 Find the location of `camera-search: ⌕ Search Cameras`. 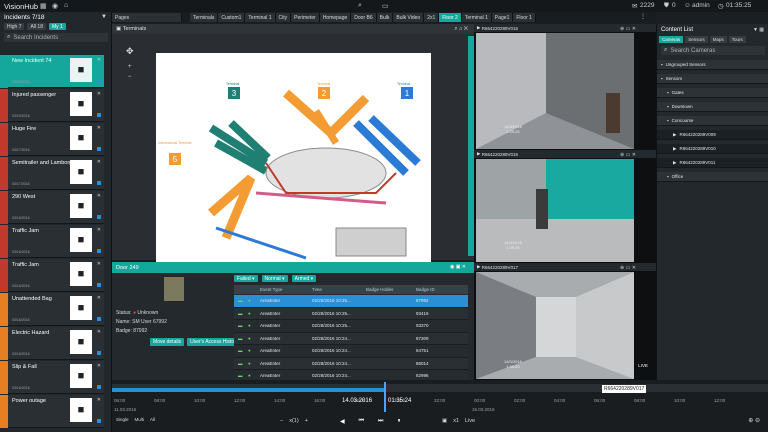

camera-search: ⌕ Search Cameras is located at coordinates (713, 50).